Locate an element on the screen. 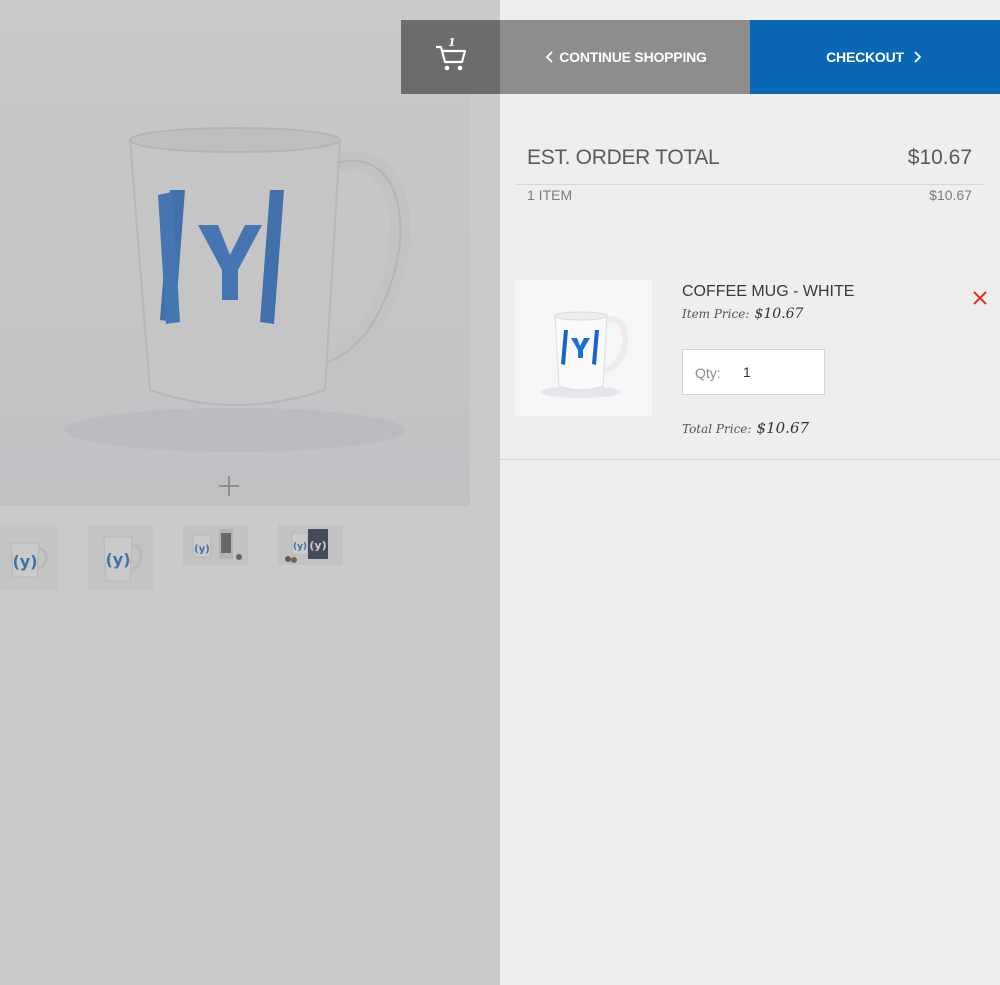  quantity-input is located at coordinates (778, 372).